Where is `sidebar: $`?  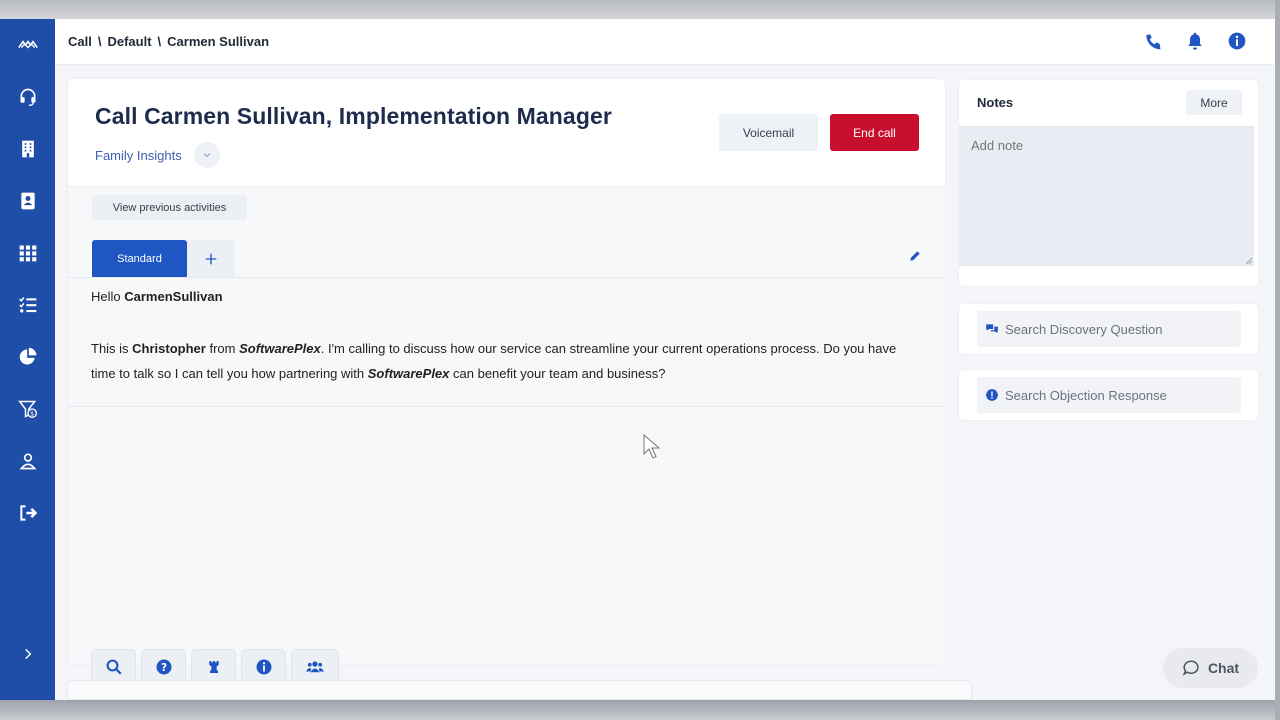
sidebar: $ is located at coordinates (27, 359).